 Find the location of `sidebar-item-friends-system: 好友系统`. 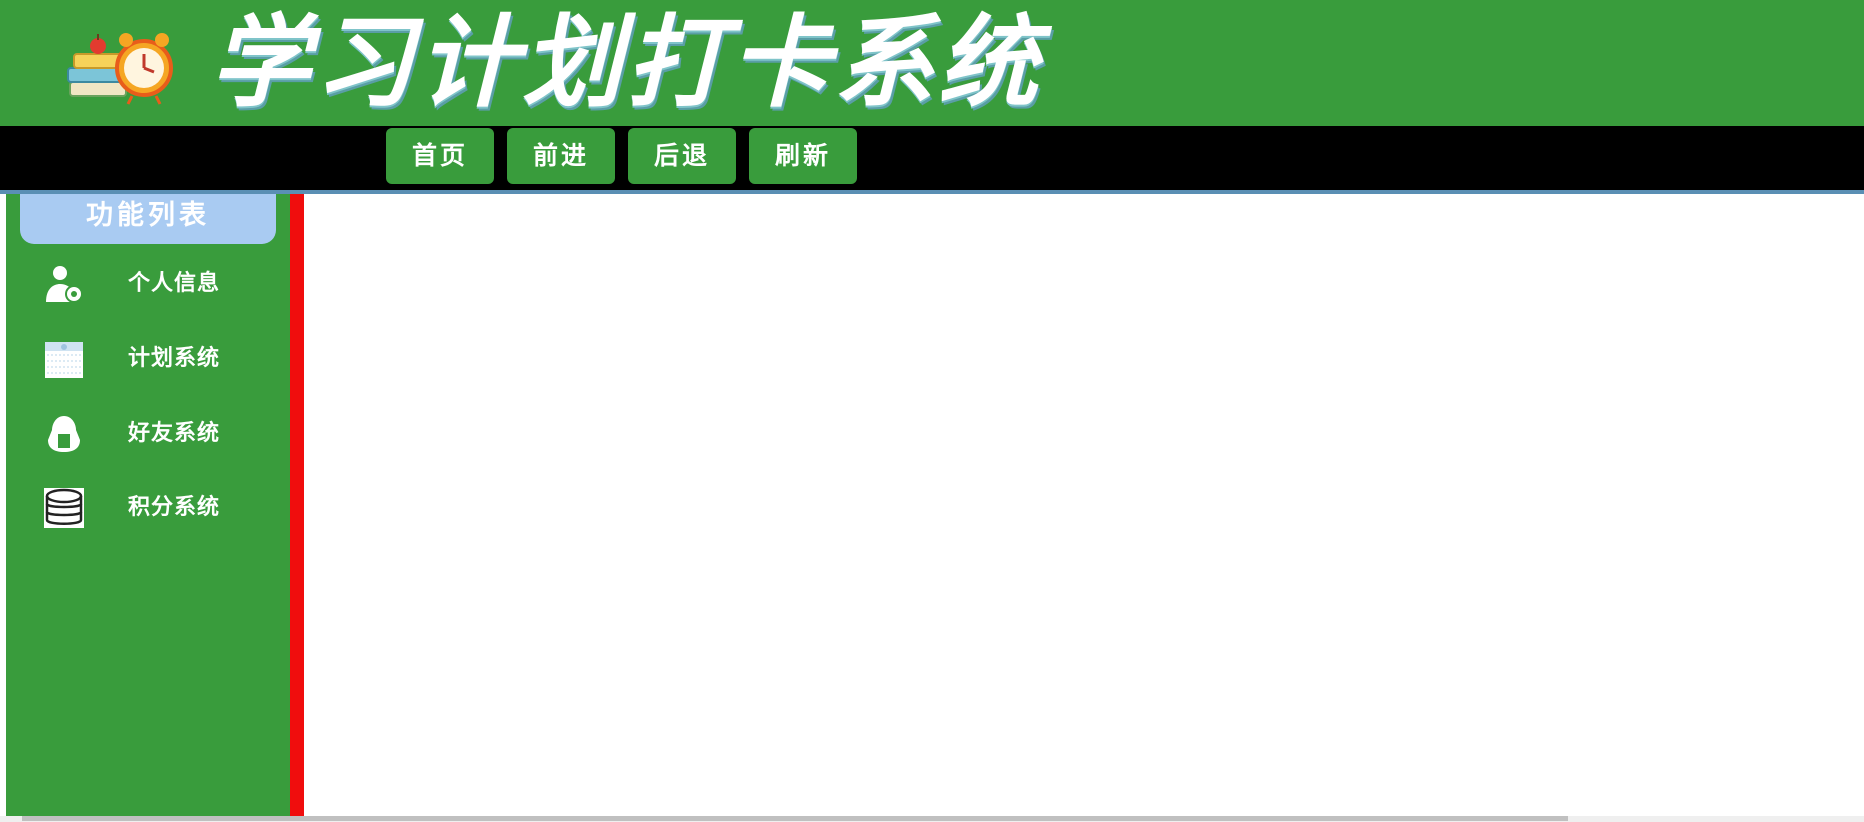

sidebar-item-friends-system: 好友系统 is located at coordinates (156, 434).